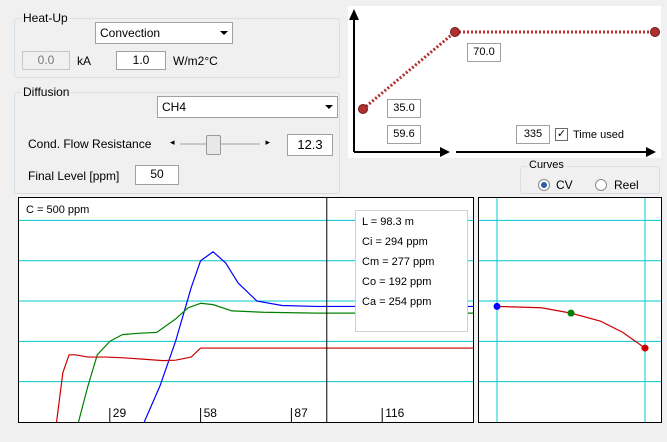  What do you see at coordinates (172, 142) in the screenshot?
I see `slider-left-arrow-icon: ◂` at bounding box center [172, 142].